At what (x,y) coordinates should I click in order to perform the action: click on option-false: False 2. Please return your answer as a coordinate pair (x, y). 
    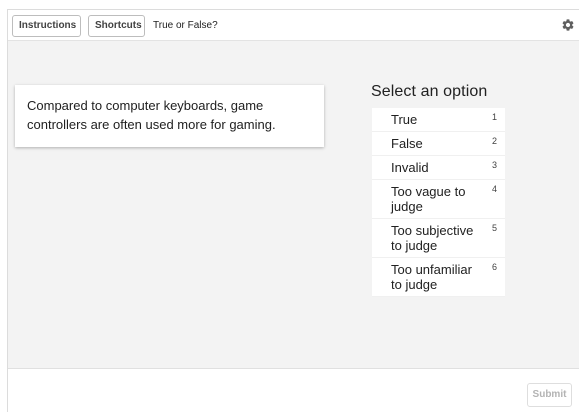
    Looking at the image, I should click on (438, 144).